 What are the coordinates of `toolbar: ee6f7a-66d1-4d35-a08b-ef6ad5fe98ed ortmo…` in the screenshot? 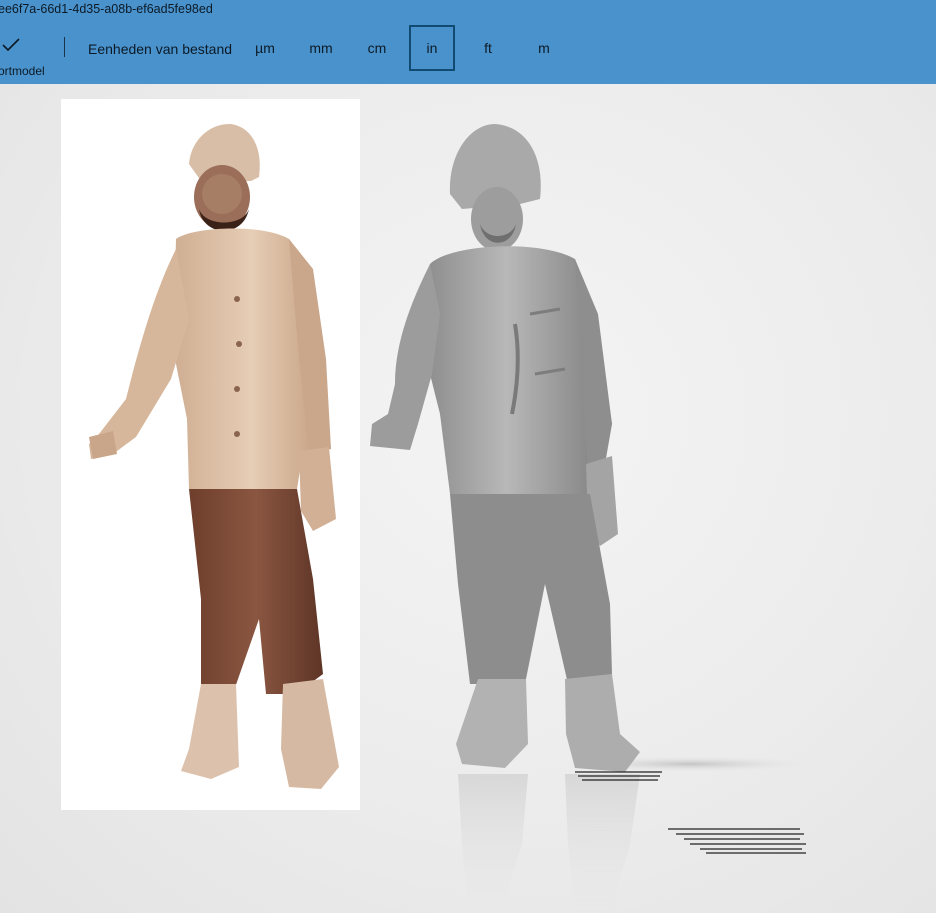 It's located at (468, 42).